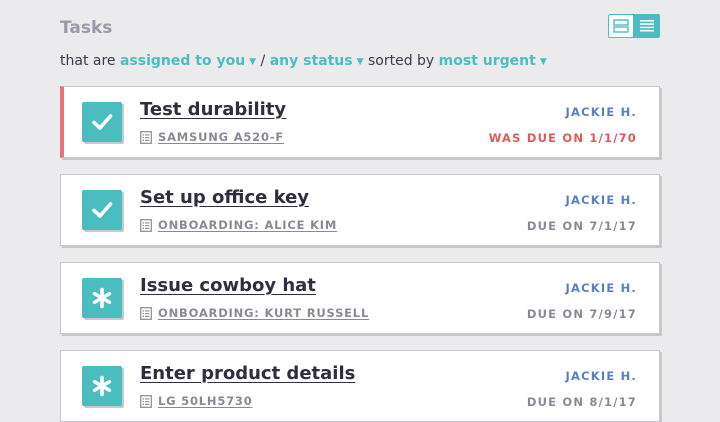  Describe the element at coordinates (581, 314) in the screenshot. I see `due-date-label: DUE ON 7/9/17` at that location.